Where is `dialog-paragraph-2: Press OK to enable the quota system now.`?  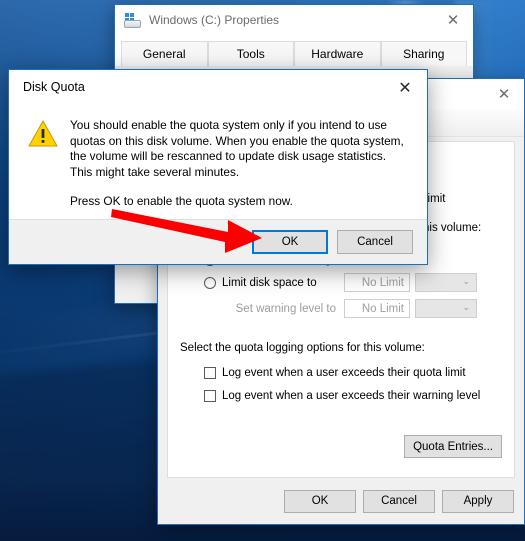 dialog-paragraph-2: Press OK to enable the quota system now. is located at coordinates (181, 200).